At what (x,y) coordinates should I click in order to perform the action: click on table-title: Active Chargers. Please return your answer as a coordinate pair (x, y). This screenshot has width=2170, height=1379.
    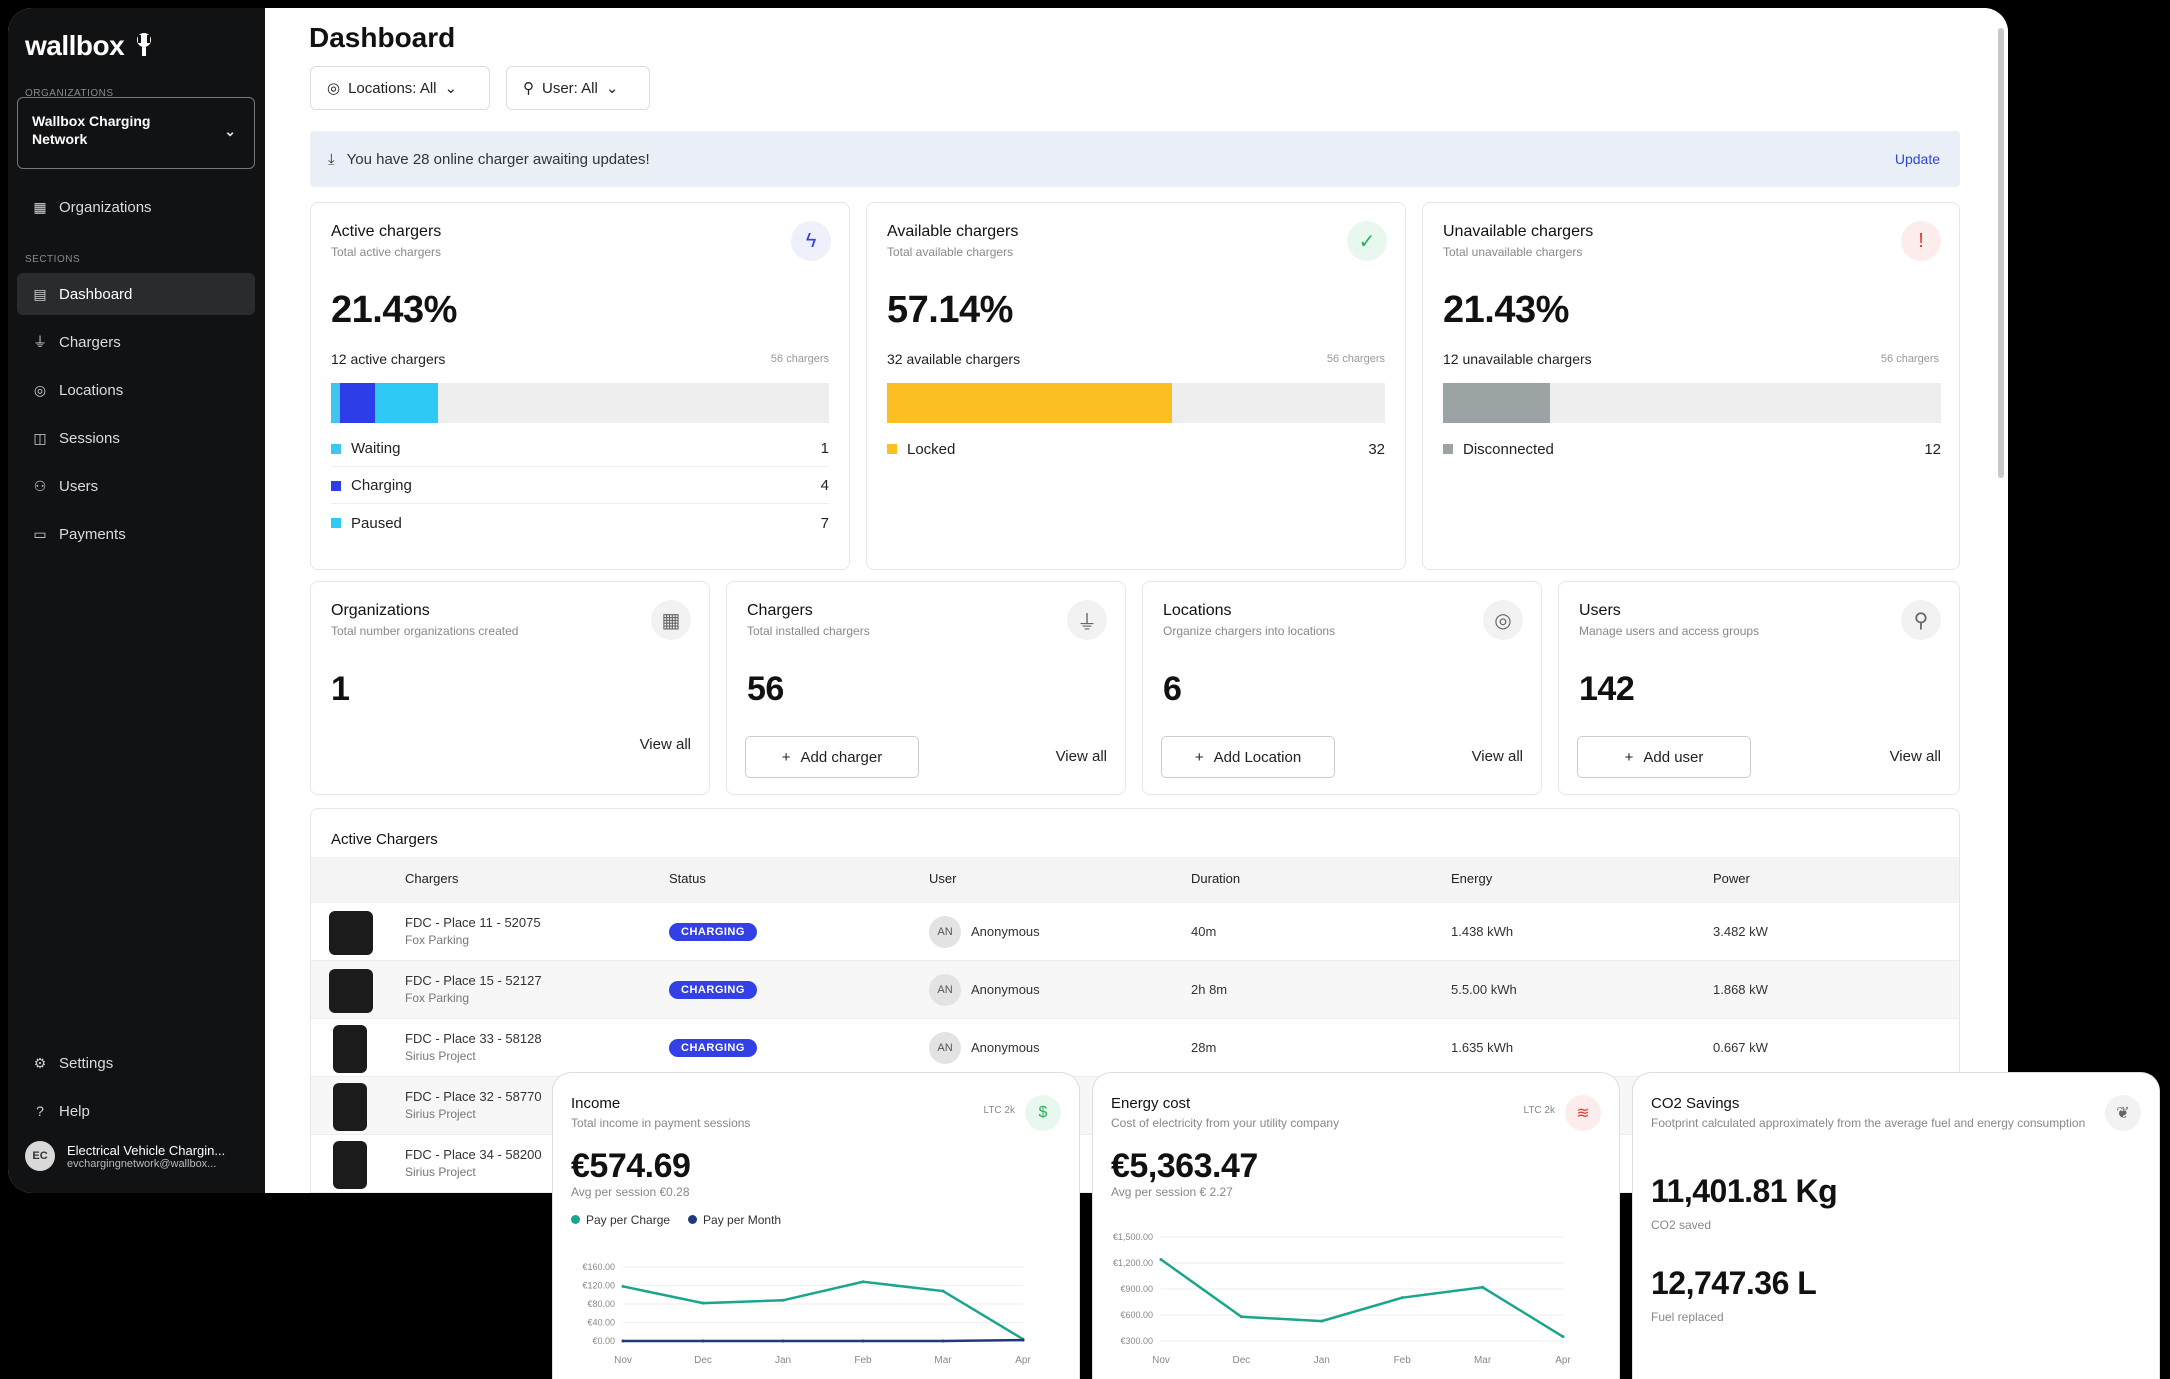
    Looking at the image, I should click on (384, 839).